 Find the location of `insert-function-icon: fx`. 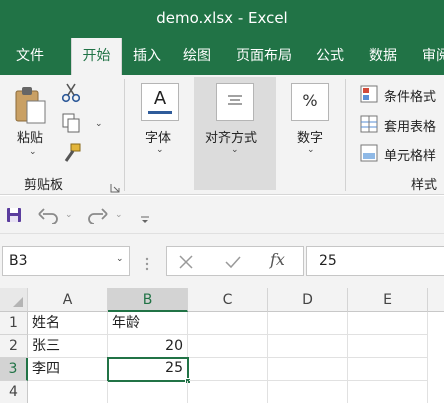

insert-function-icon: fx is located at coordinates (277, 259).